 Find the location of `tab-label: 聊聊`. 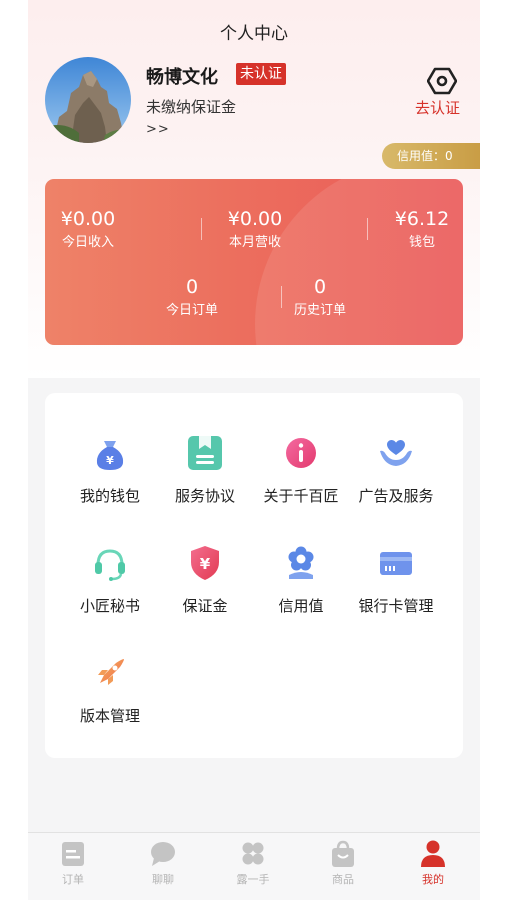

tab-label: 聊聊 is located at coordinates (163, 879).